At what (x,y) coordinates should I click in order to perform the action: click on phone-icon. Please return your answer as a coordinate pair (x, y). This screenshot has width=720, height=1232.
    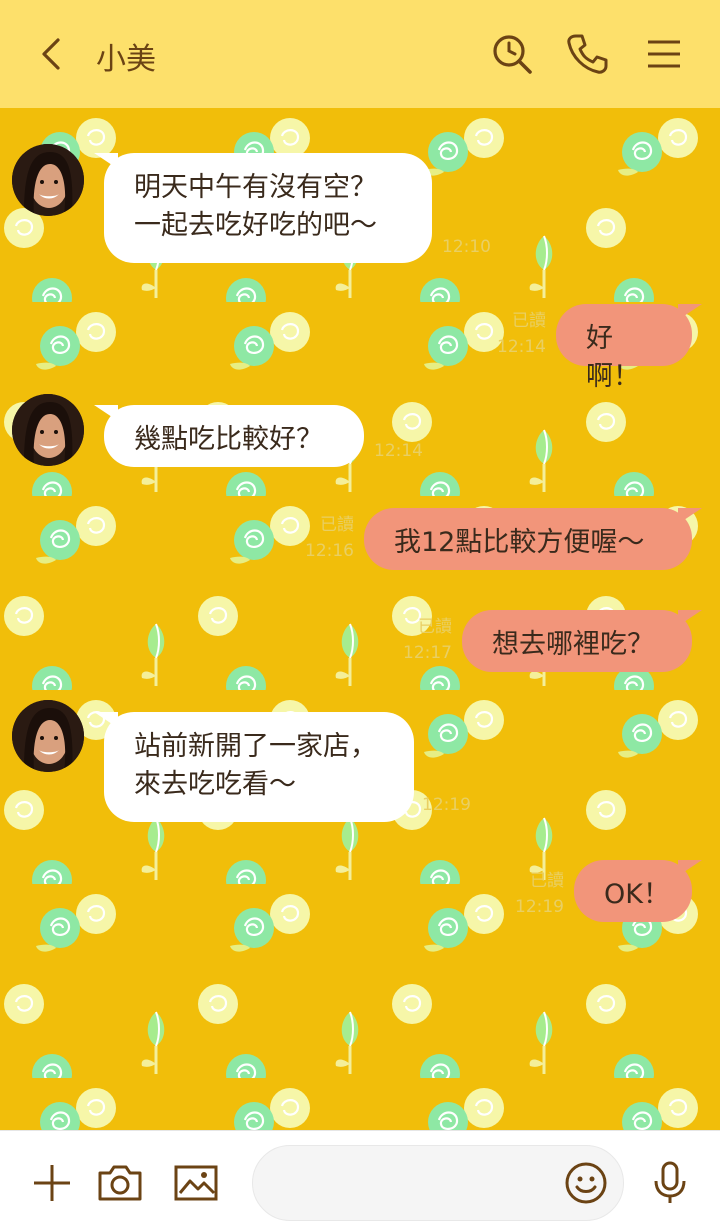
    Looking at the image, I should click on (586, 54).